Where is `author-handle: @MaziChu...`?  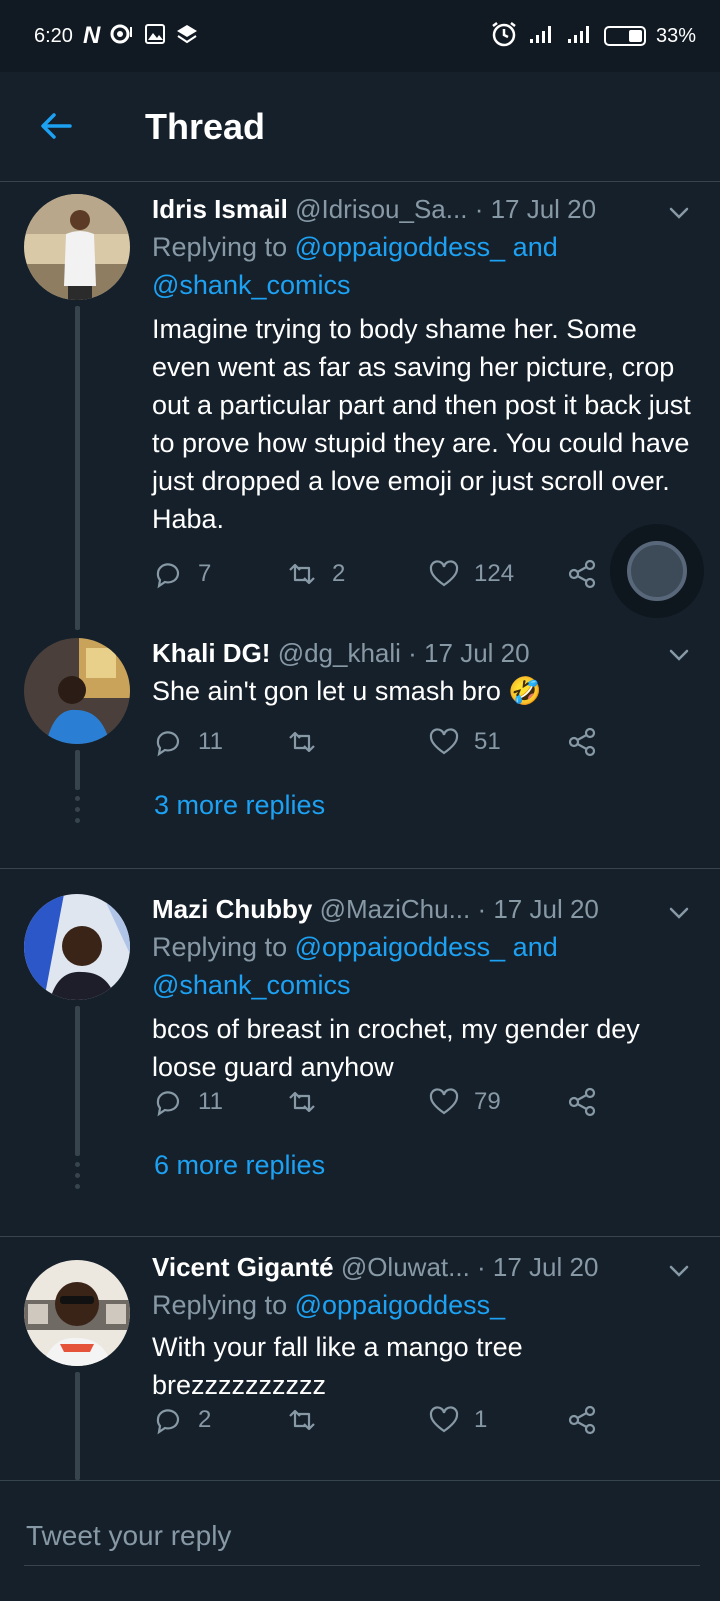
author-handle: @MaziChu... is located at coordinates (395, 909).